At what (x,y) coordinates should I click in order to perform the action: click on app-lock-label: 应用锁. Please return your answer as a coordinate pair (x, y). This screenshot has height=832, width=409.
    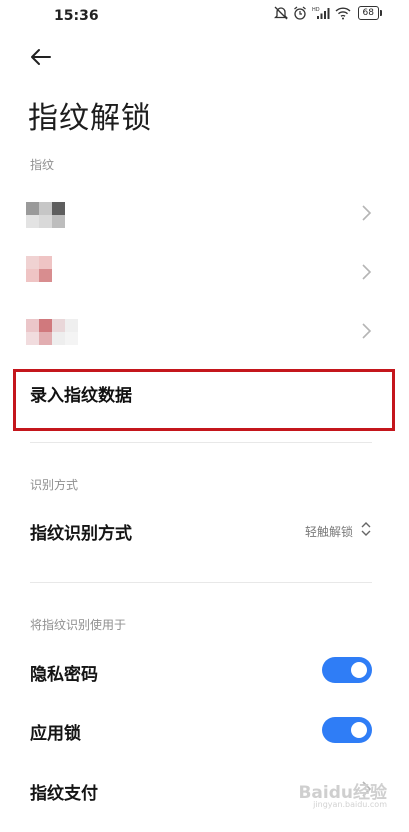
    Looking at the image, I should click on (55, 734).